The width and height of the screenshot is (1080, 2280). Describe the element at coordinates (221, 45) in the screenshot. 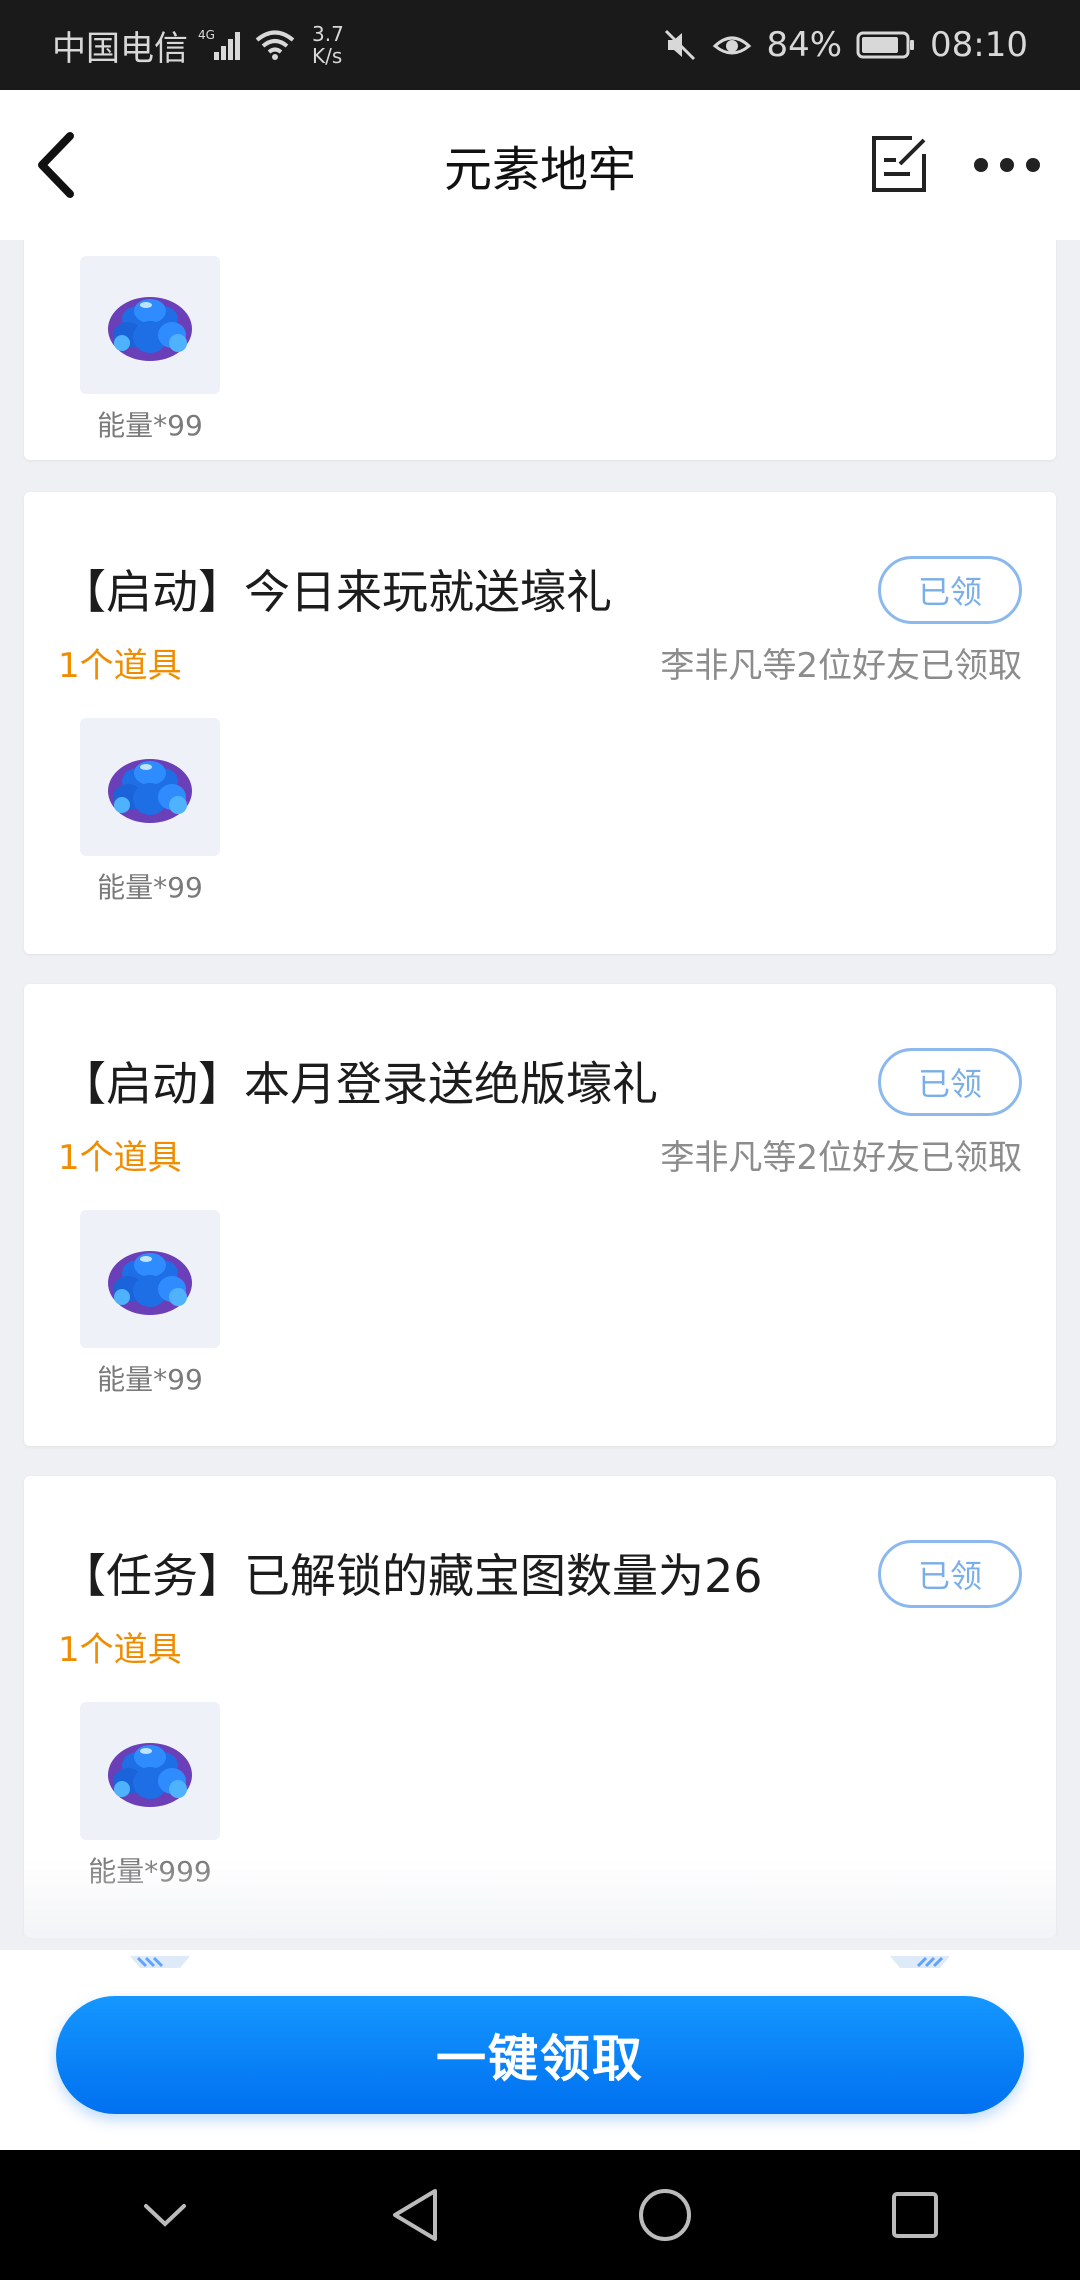

I see `signal-icon: 4G` at that location.